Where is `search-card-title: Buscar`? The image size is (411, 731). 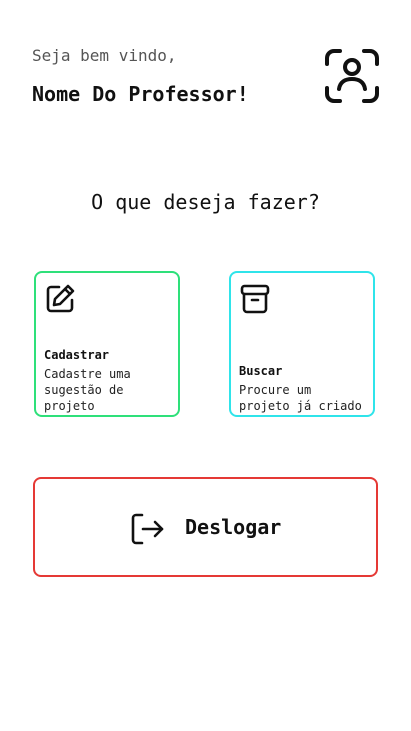
search-card-title: Buscar is located at coordinates (261, 371).